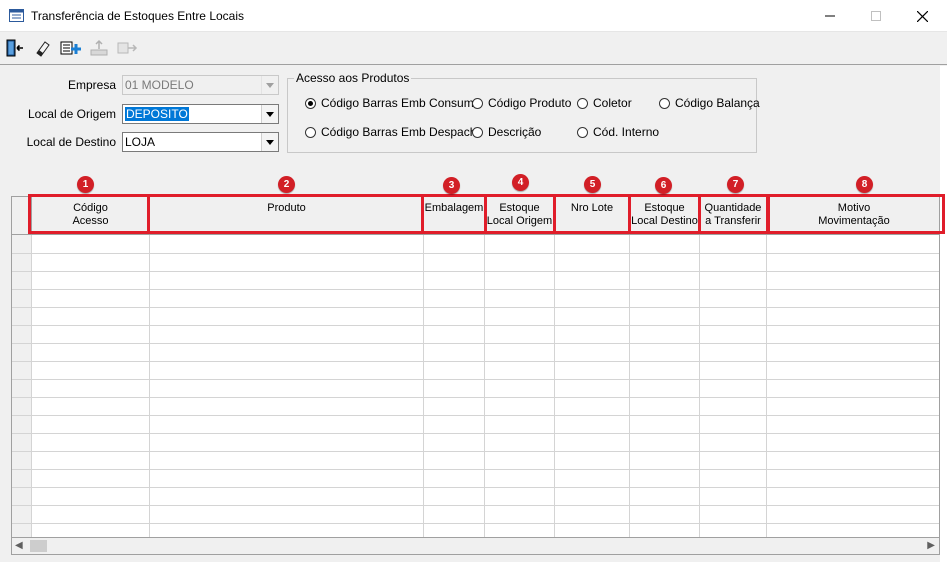 The width and height of the screenshot is (947, 562). I want to click on scroll-right-arrow-icon: ▶, so click(931, 545).